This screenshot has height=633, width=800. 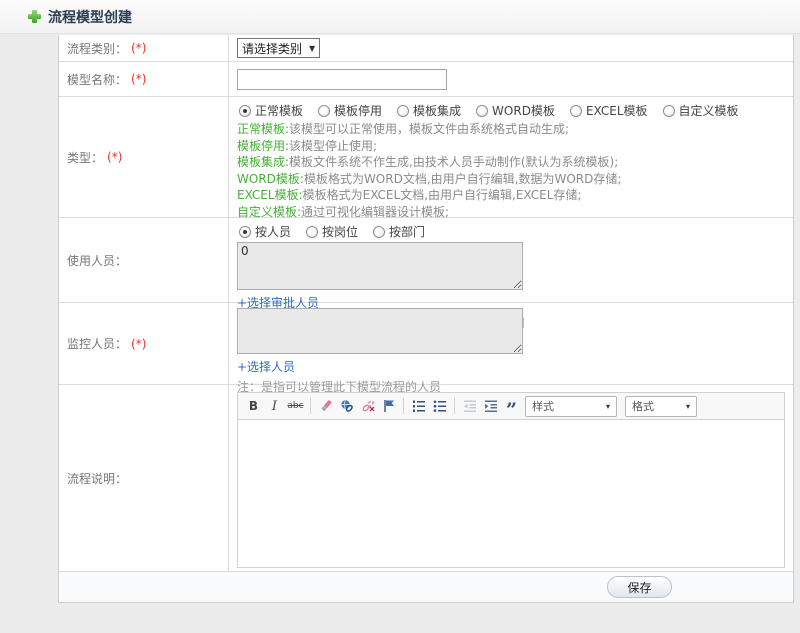 What do you see at coordinates (442, 195) in the screenshot?
I see `desc-text: 模板格式为EXCEL文档,由用户自行编辑,EXCEL存储;` at bounding box center [442, 195].